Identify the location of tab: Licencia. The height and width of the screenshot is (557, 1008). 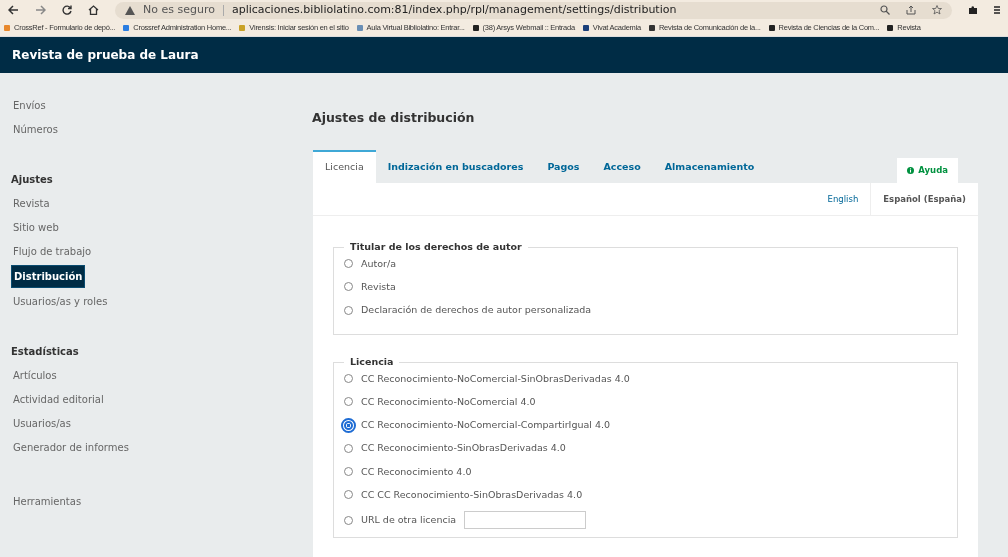
(344, 166).